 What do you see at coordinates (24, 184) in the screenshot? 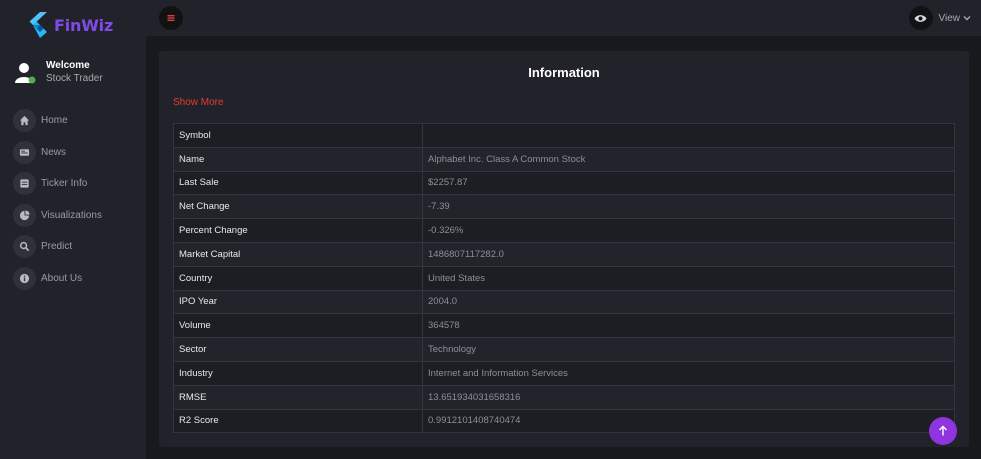
I see `ticker-icon` at bounding box center [24, 184].